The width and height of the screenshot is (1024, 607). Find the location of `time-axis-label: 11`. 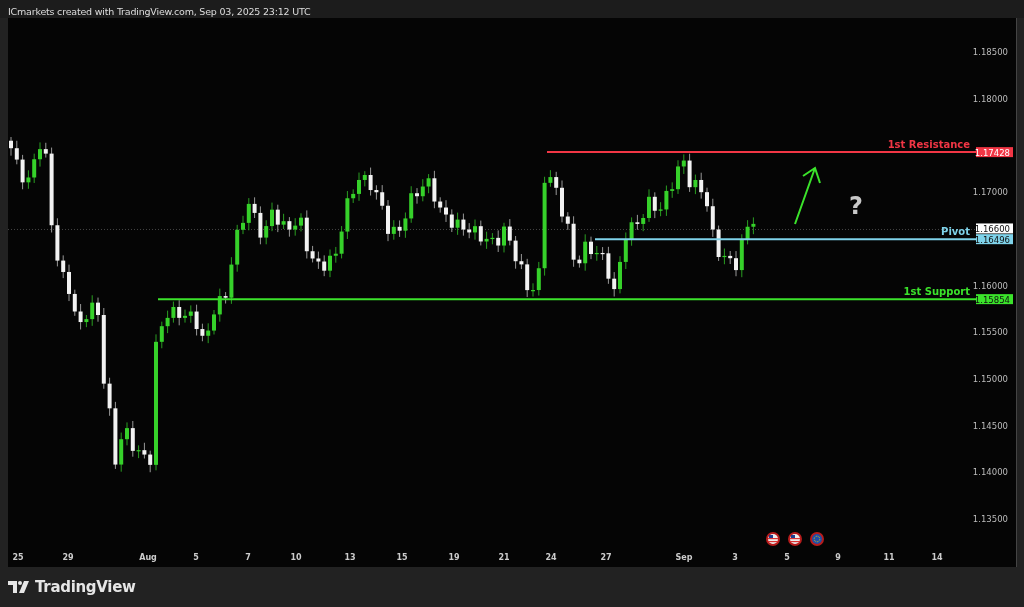

time-axis-label: 11 is located at coordinates (889, 557).